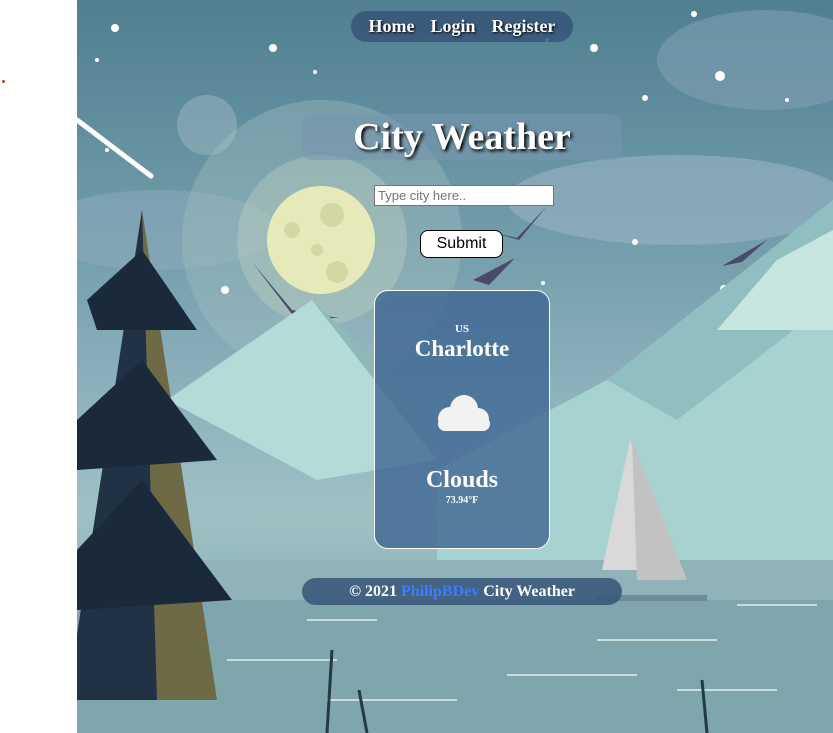 Image resolution: width=833 pixels, height=733 pixels. I want to click on weather-condition: Clouds, so click(462, 480).